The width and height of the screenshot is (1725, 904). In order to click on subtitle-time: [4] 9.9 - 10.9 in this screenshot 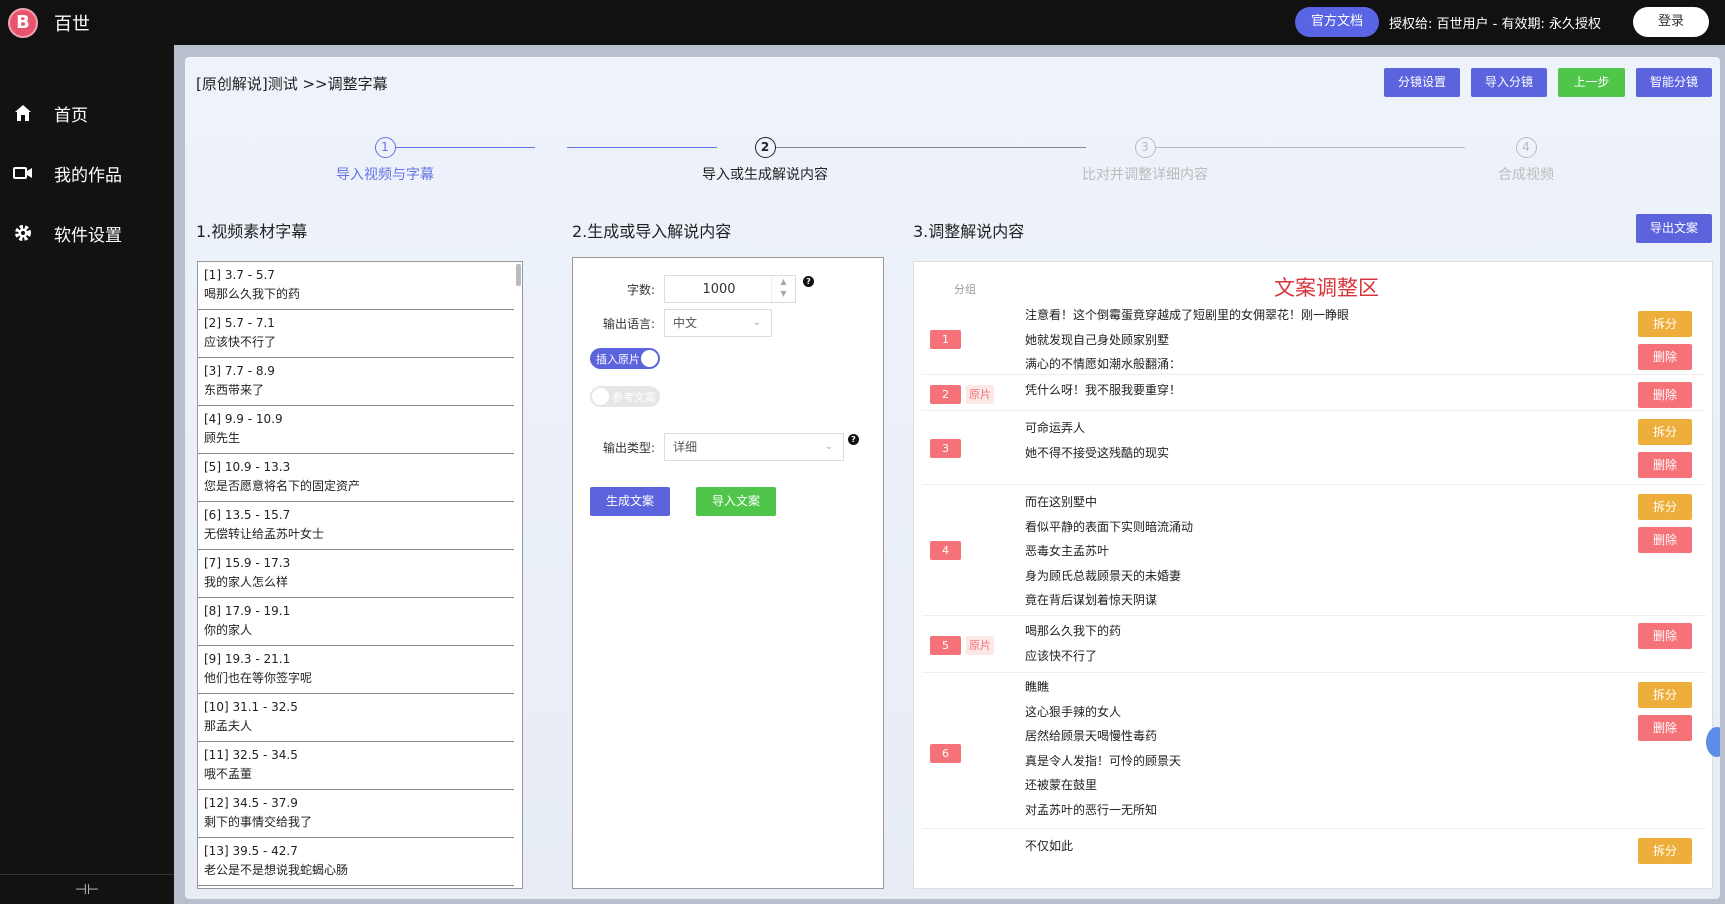, I will do `click(243, 419)`.